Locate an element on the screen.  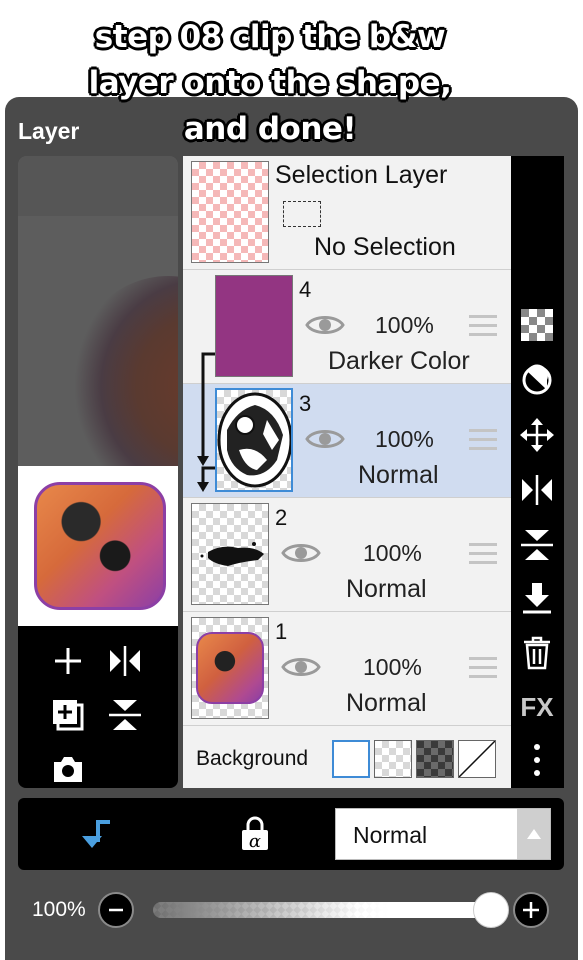
opacity-slider is located at coordinates (322, 910).